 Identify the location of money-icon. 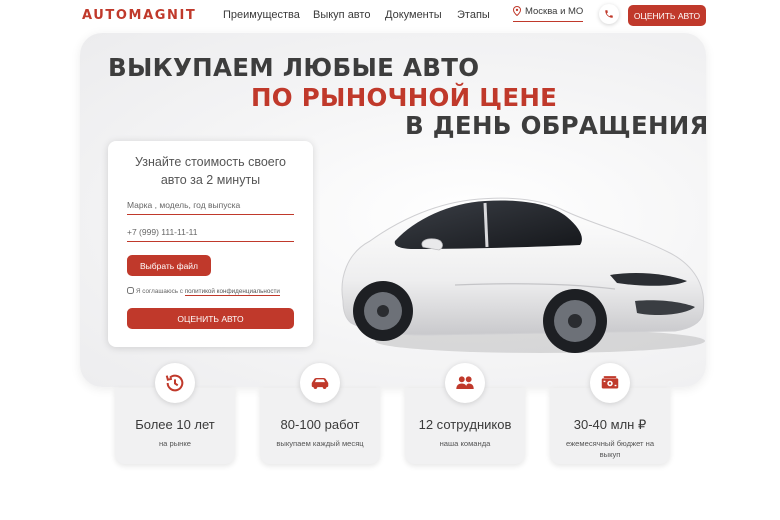
(610, 383).